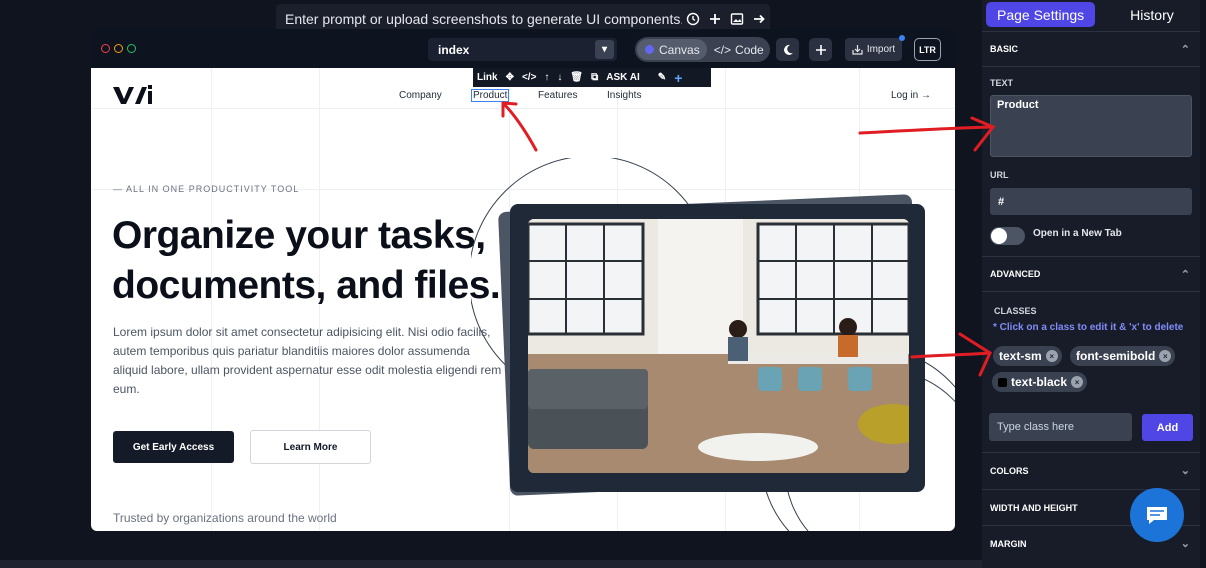 The image size is (1206, 568). I want to click on moon-icon, so click(788, 49).